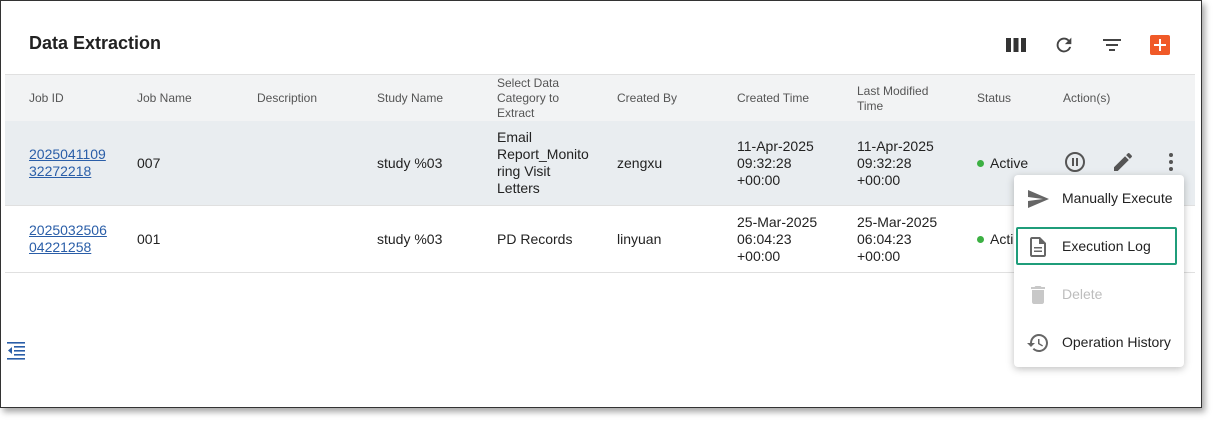 The height and width of the screenshot is (422, 1216). Describe the element at coordinates (149, 163) in the screenshot. I see `job-name: 007` at that location.